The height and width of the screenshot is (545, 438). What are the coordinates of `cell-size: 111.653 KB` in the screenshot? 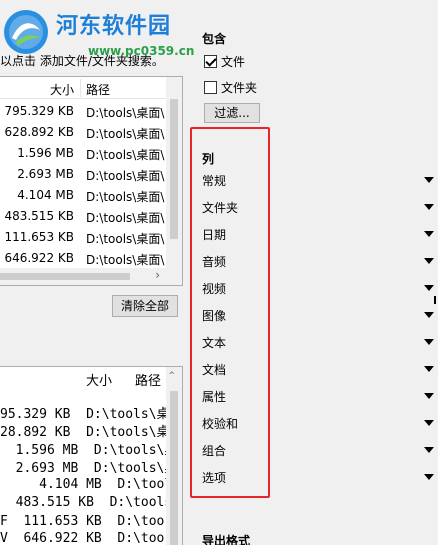 It's located at (39, 237).